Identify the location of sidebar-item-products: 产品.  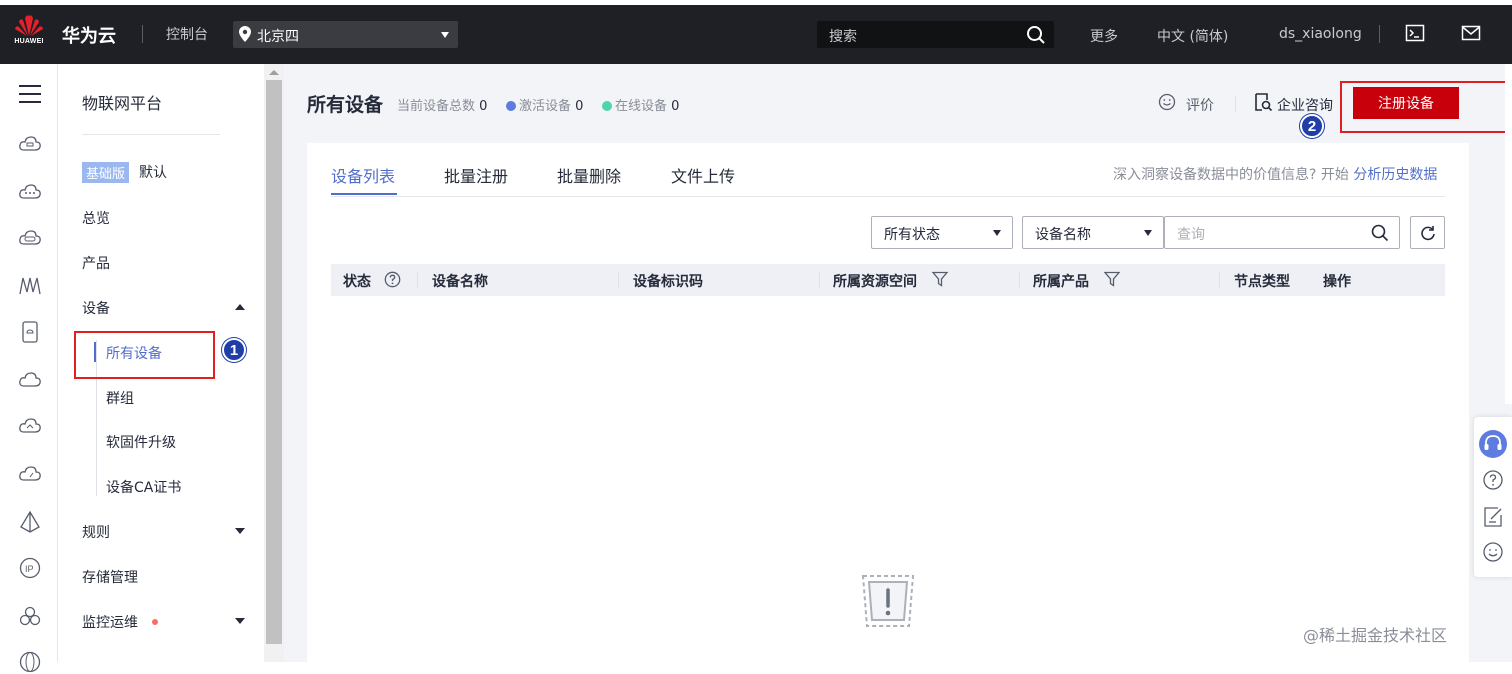
(96, 263).